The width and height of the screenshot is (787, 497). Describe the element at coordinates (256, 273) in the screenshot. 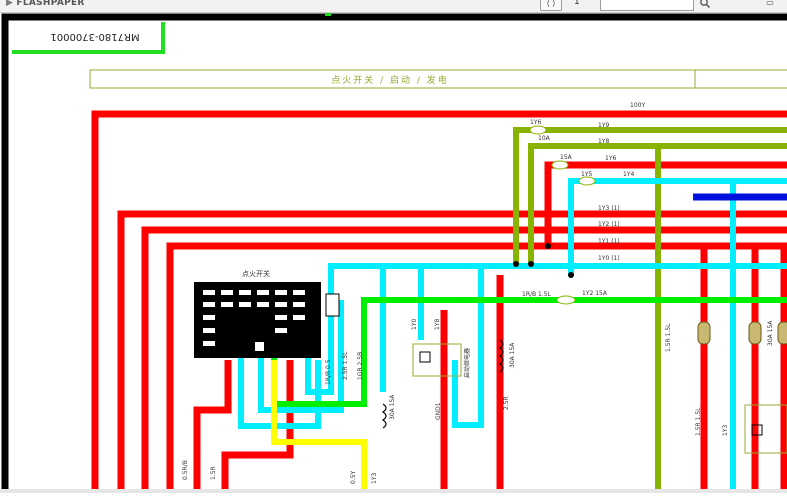

I see `switch-label: 点火开关` at that location.